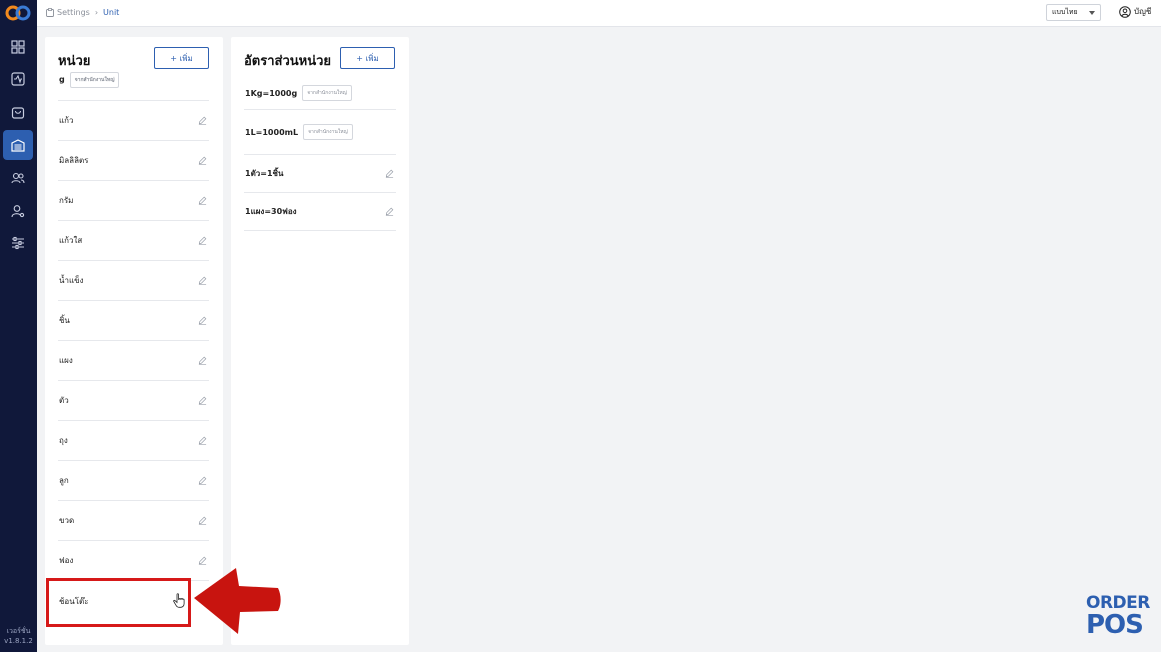 Image resolution: width=1161 pixels, height=652 pixels. Describe the element at coordinates (1125, 11) in the screenshot. I see `user-circle-icon` at that location.